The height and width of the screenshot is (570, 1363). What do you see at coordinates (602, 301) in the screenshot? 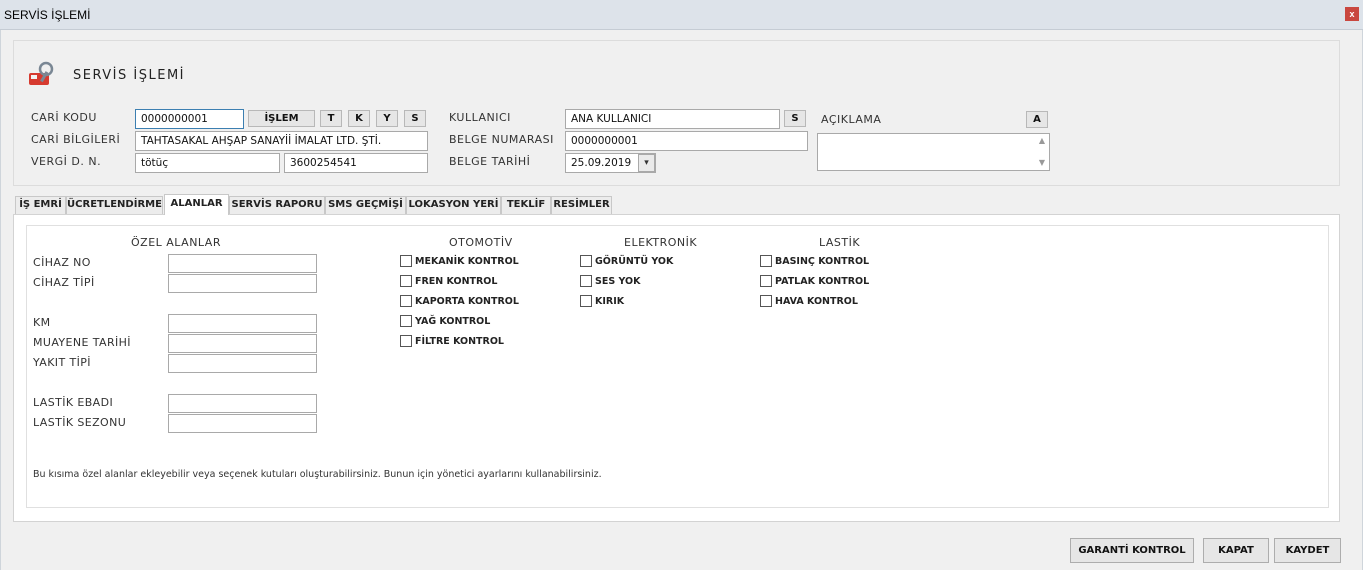
I see `kirik-checkbox: KIRIK` at bounding box center [602, 301].